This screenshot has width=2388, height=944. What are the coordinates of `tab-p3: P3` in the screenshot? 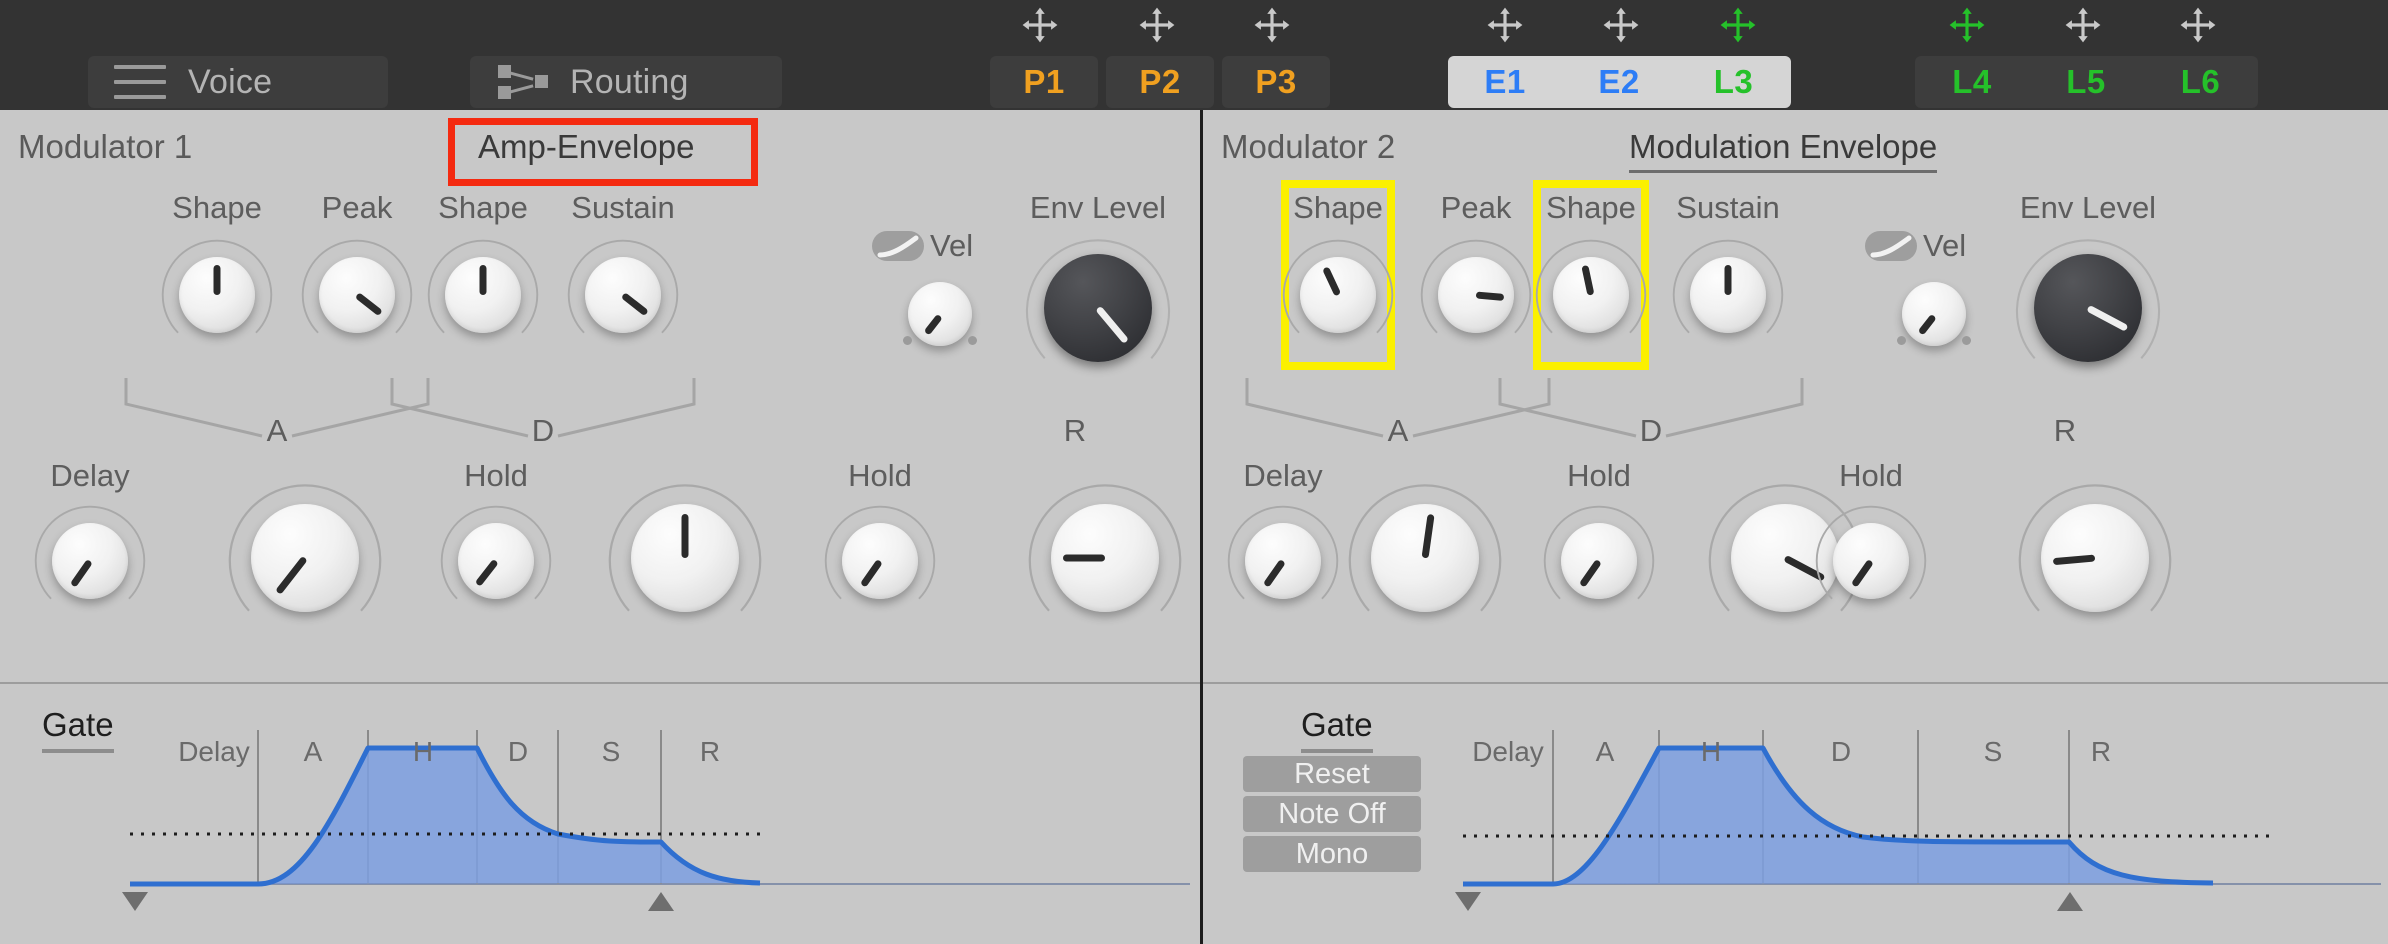 It's located at (1276, 82).